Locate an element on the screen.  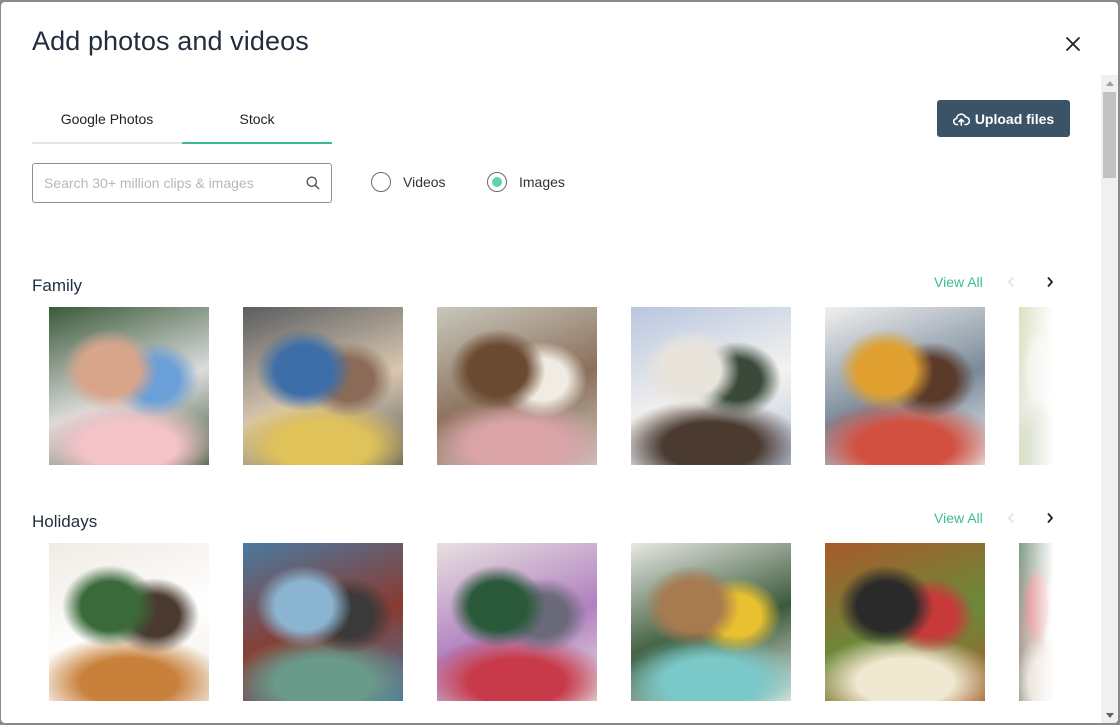
radio-selected-dot is located at coordinates (497, 182).